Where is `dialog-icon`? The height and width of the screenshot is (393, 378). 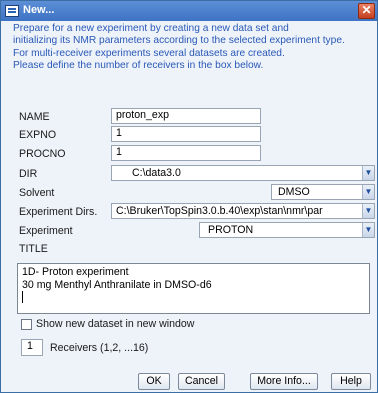
dialog-icon is located at coordinates (12, 11).